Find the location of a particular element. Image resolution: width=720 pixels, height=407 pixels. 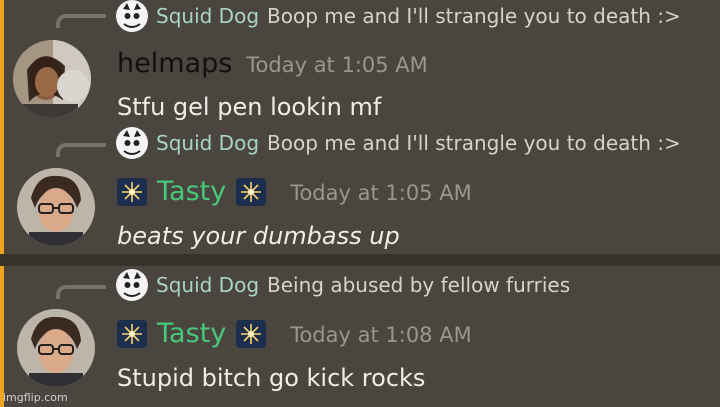

watermark: imgflip.com is located at coordinates (35, 397).